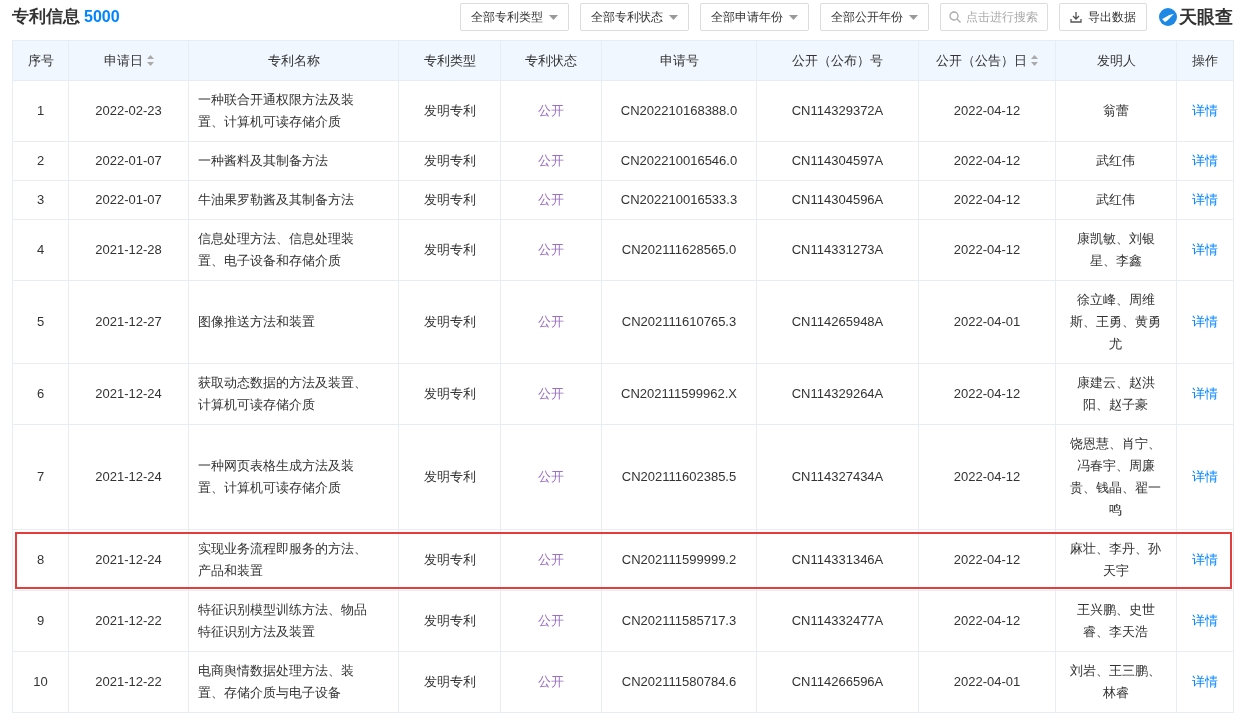 This screenshot has height=716, width=1240. I want to click on table-cell: CN202111628565.0, so click(679, 250).